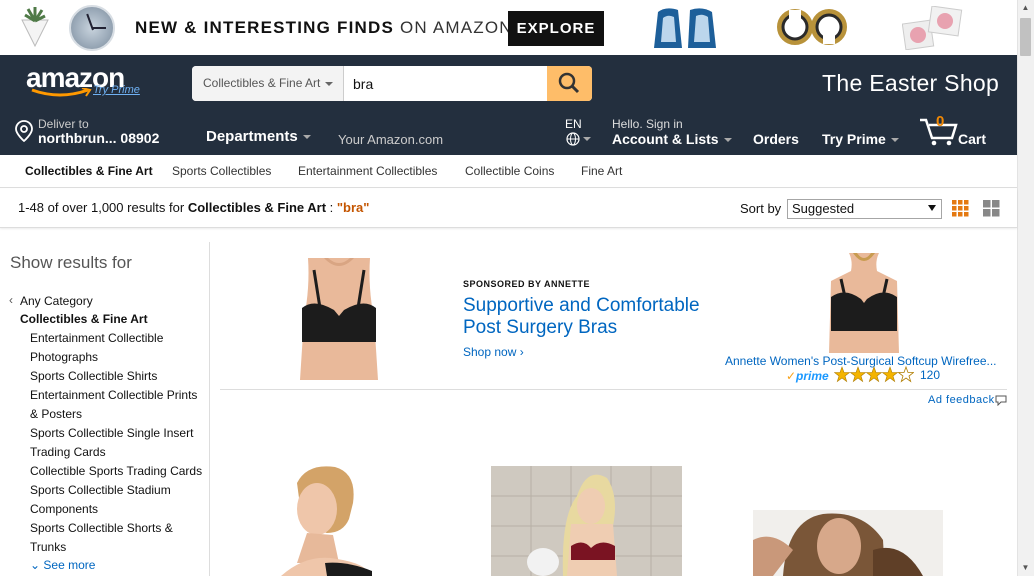 The width and height of the screenshot is (1034, 576). I want to click on scroll-thumb, so click(1025, 37).